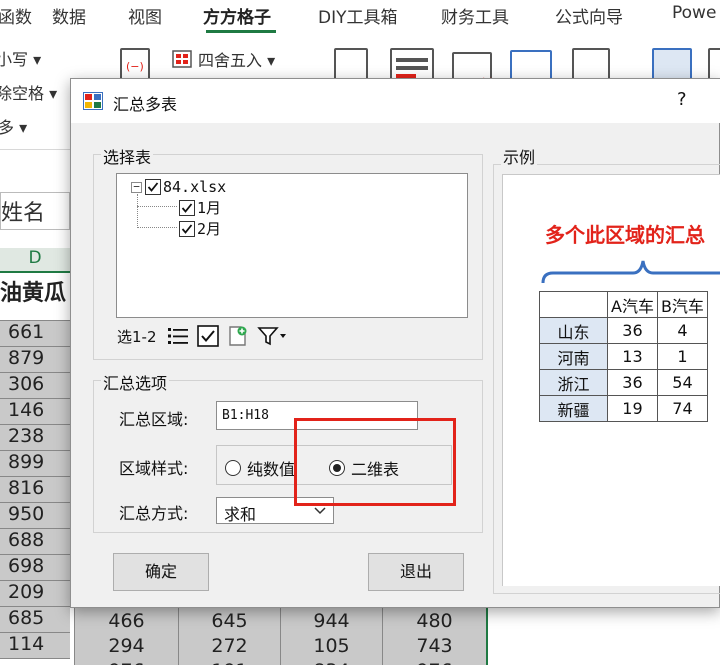  What do you see at coordinates (573, 304) in the screenshot?
I see `table-corner` at bounding box center [573, 304].